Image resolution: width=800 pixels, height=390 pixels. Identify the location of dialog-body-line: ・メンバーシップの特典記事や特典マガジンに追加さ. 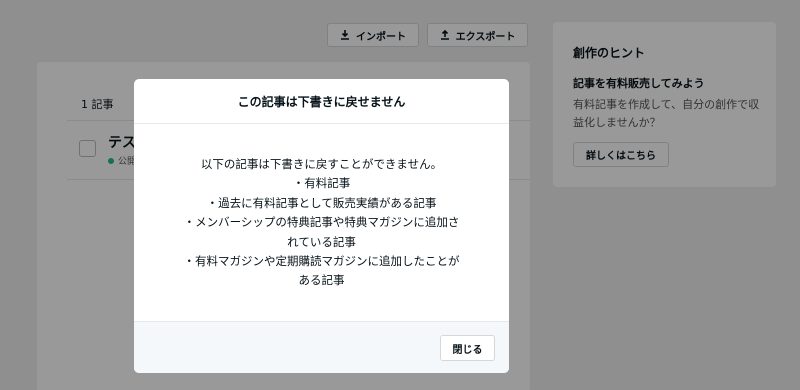
(321, 222).